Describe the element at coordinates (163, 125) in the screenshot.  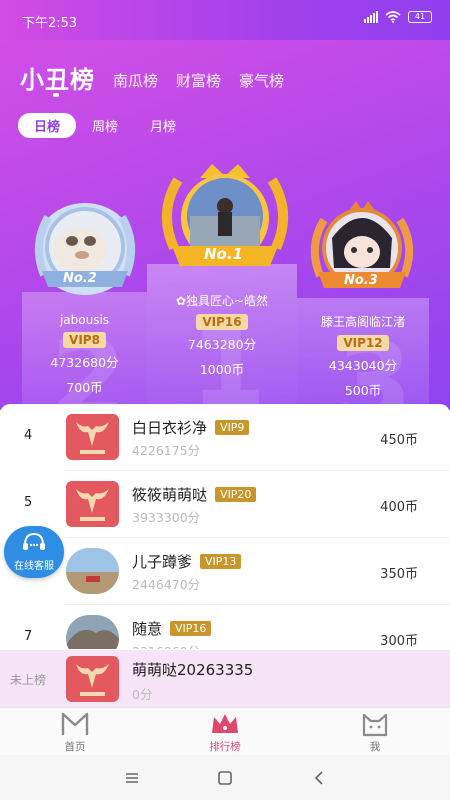
I see `period-month: 月榜` at that location.